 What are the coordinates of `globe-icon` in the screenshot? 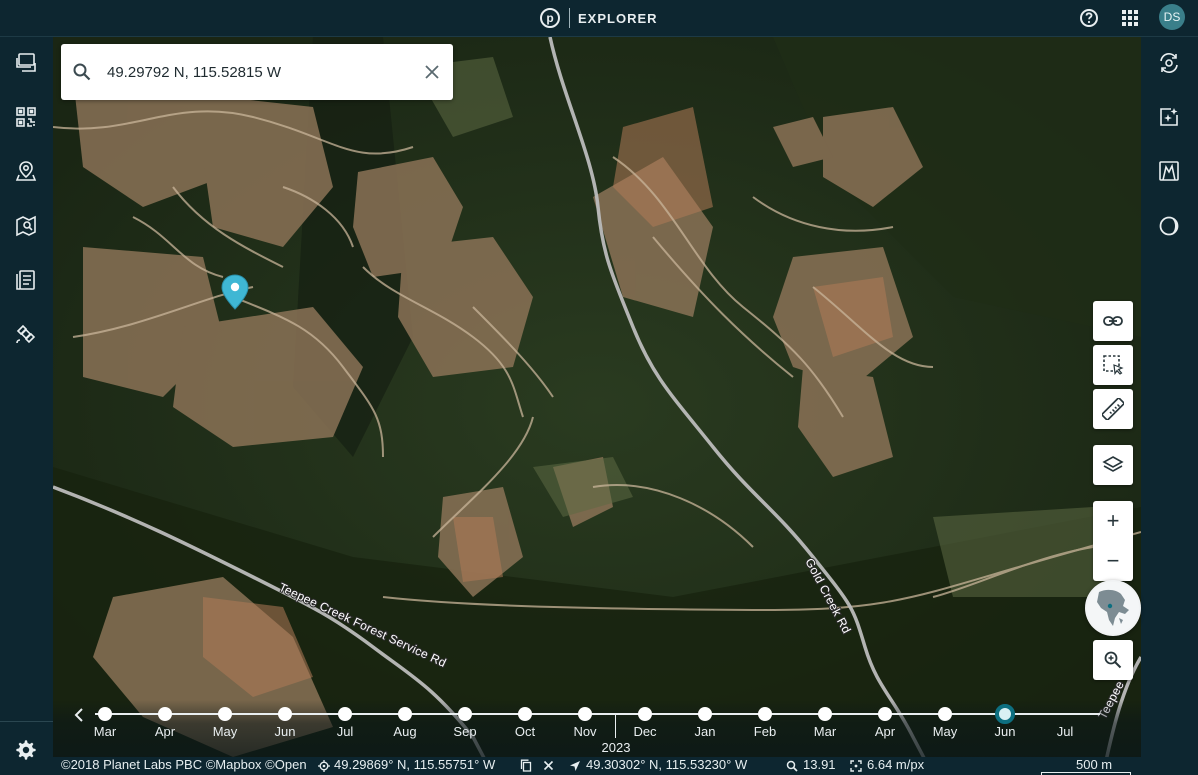 It's located at (1113, 608).